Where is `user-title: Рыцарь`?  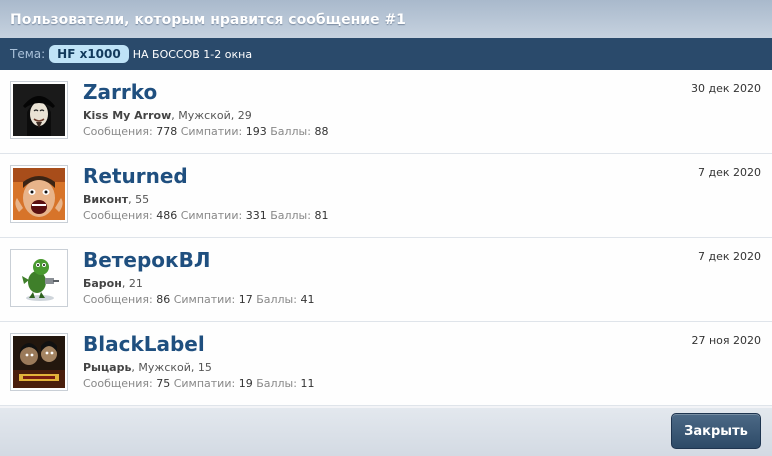 user-title: Рыцарь is located at coordinates (107, 367).